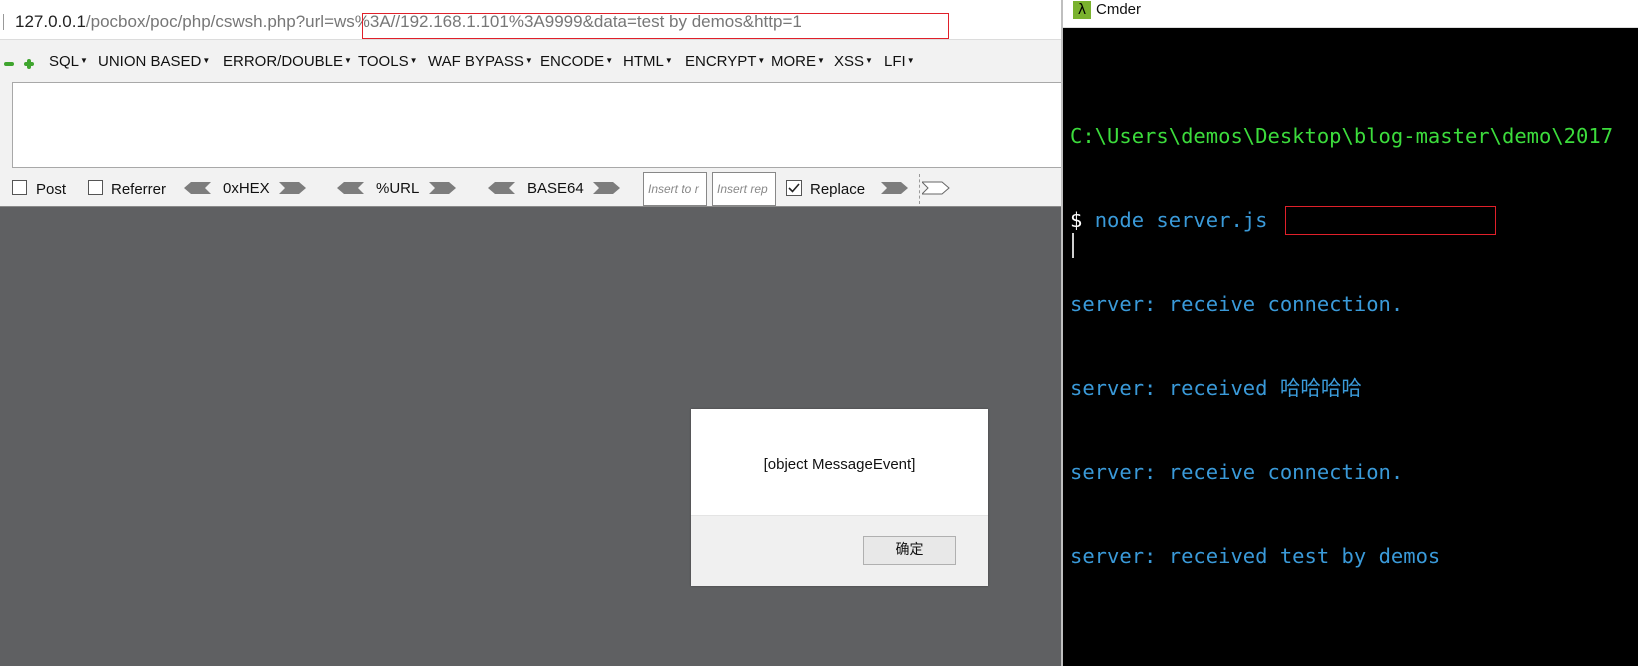 This screenshot has width=1638, height=666. What do you see at coordinates (936, 188) in the screenshot?
I see `execute-arrow-icon` at bounding box center [936, 188].